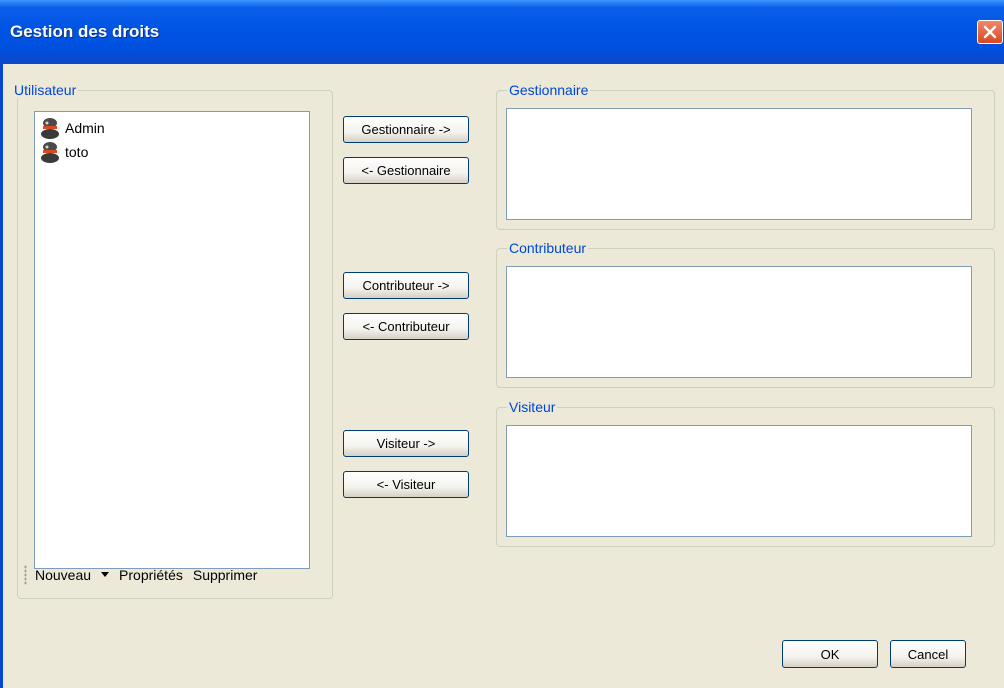 This screenshot has width=1004, height=688. Describe the element at coordinates (739, 322) in the screenshot. I see `contributor-list` at that location.